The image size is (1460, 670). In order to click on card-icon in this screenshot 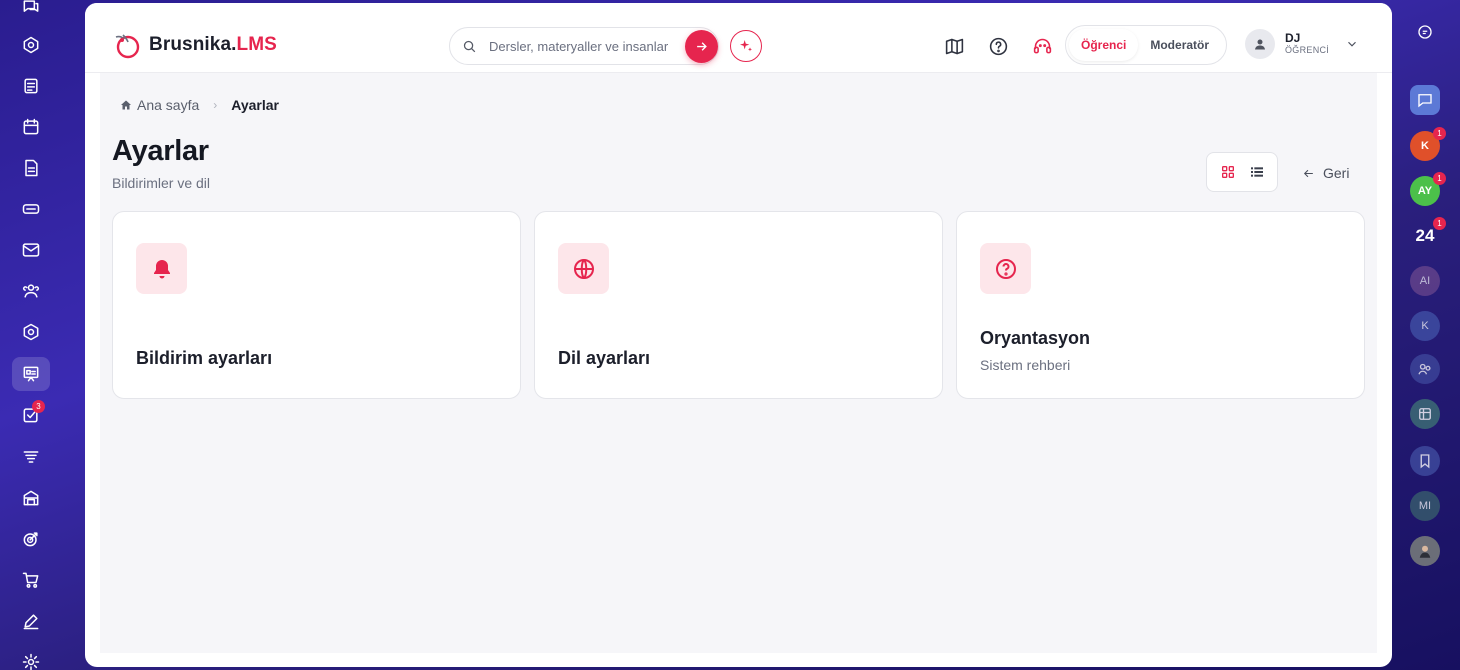, I will do `click(31, 209)`.